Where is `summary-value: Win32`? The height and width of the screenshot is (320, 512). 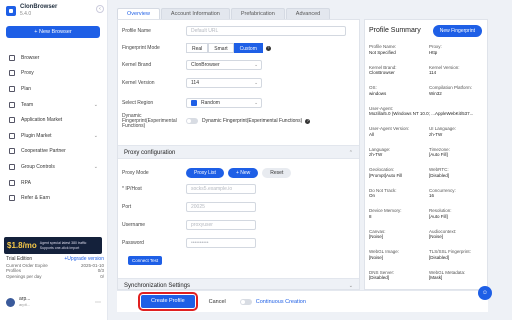
summary-value: Win32 is located at coordinates (435, 93).